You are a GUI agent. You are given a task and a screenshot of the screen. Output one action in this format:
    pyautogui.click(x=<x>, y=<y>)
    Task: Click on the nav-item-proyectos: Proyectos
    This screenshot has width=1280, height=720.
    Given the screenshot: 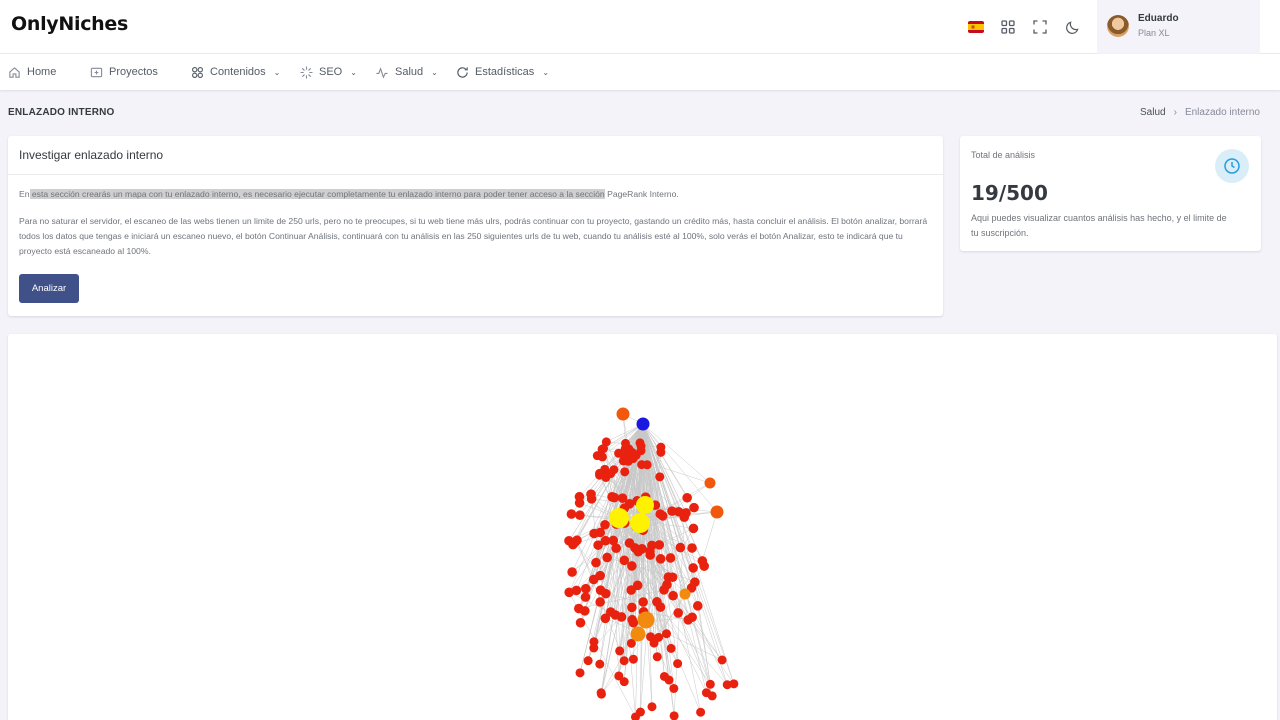 What is the action you would take?
    pyautogui.click(x=124, y=72)
    